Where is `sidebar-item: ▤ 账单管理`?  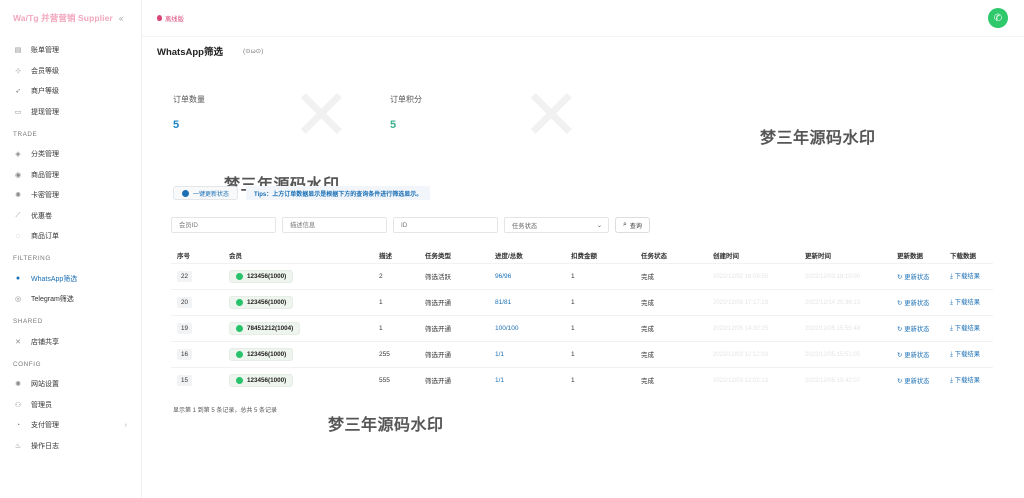 sidebar-item: ▤ 账单管理 is located at coordinates (70, 50).